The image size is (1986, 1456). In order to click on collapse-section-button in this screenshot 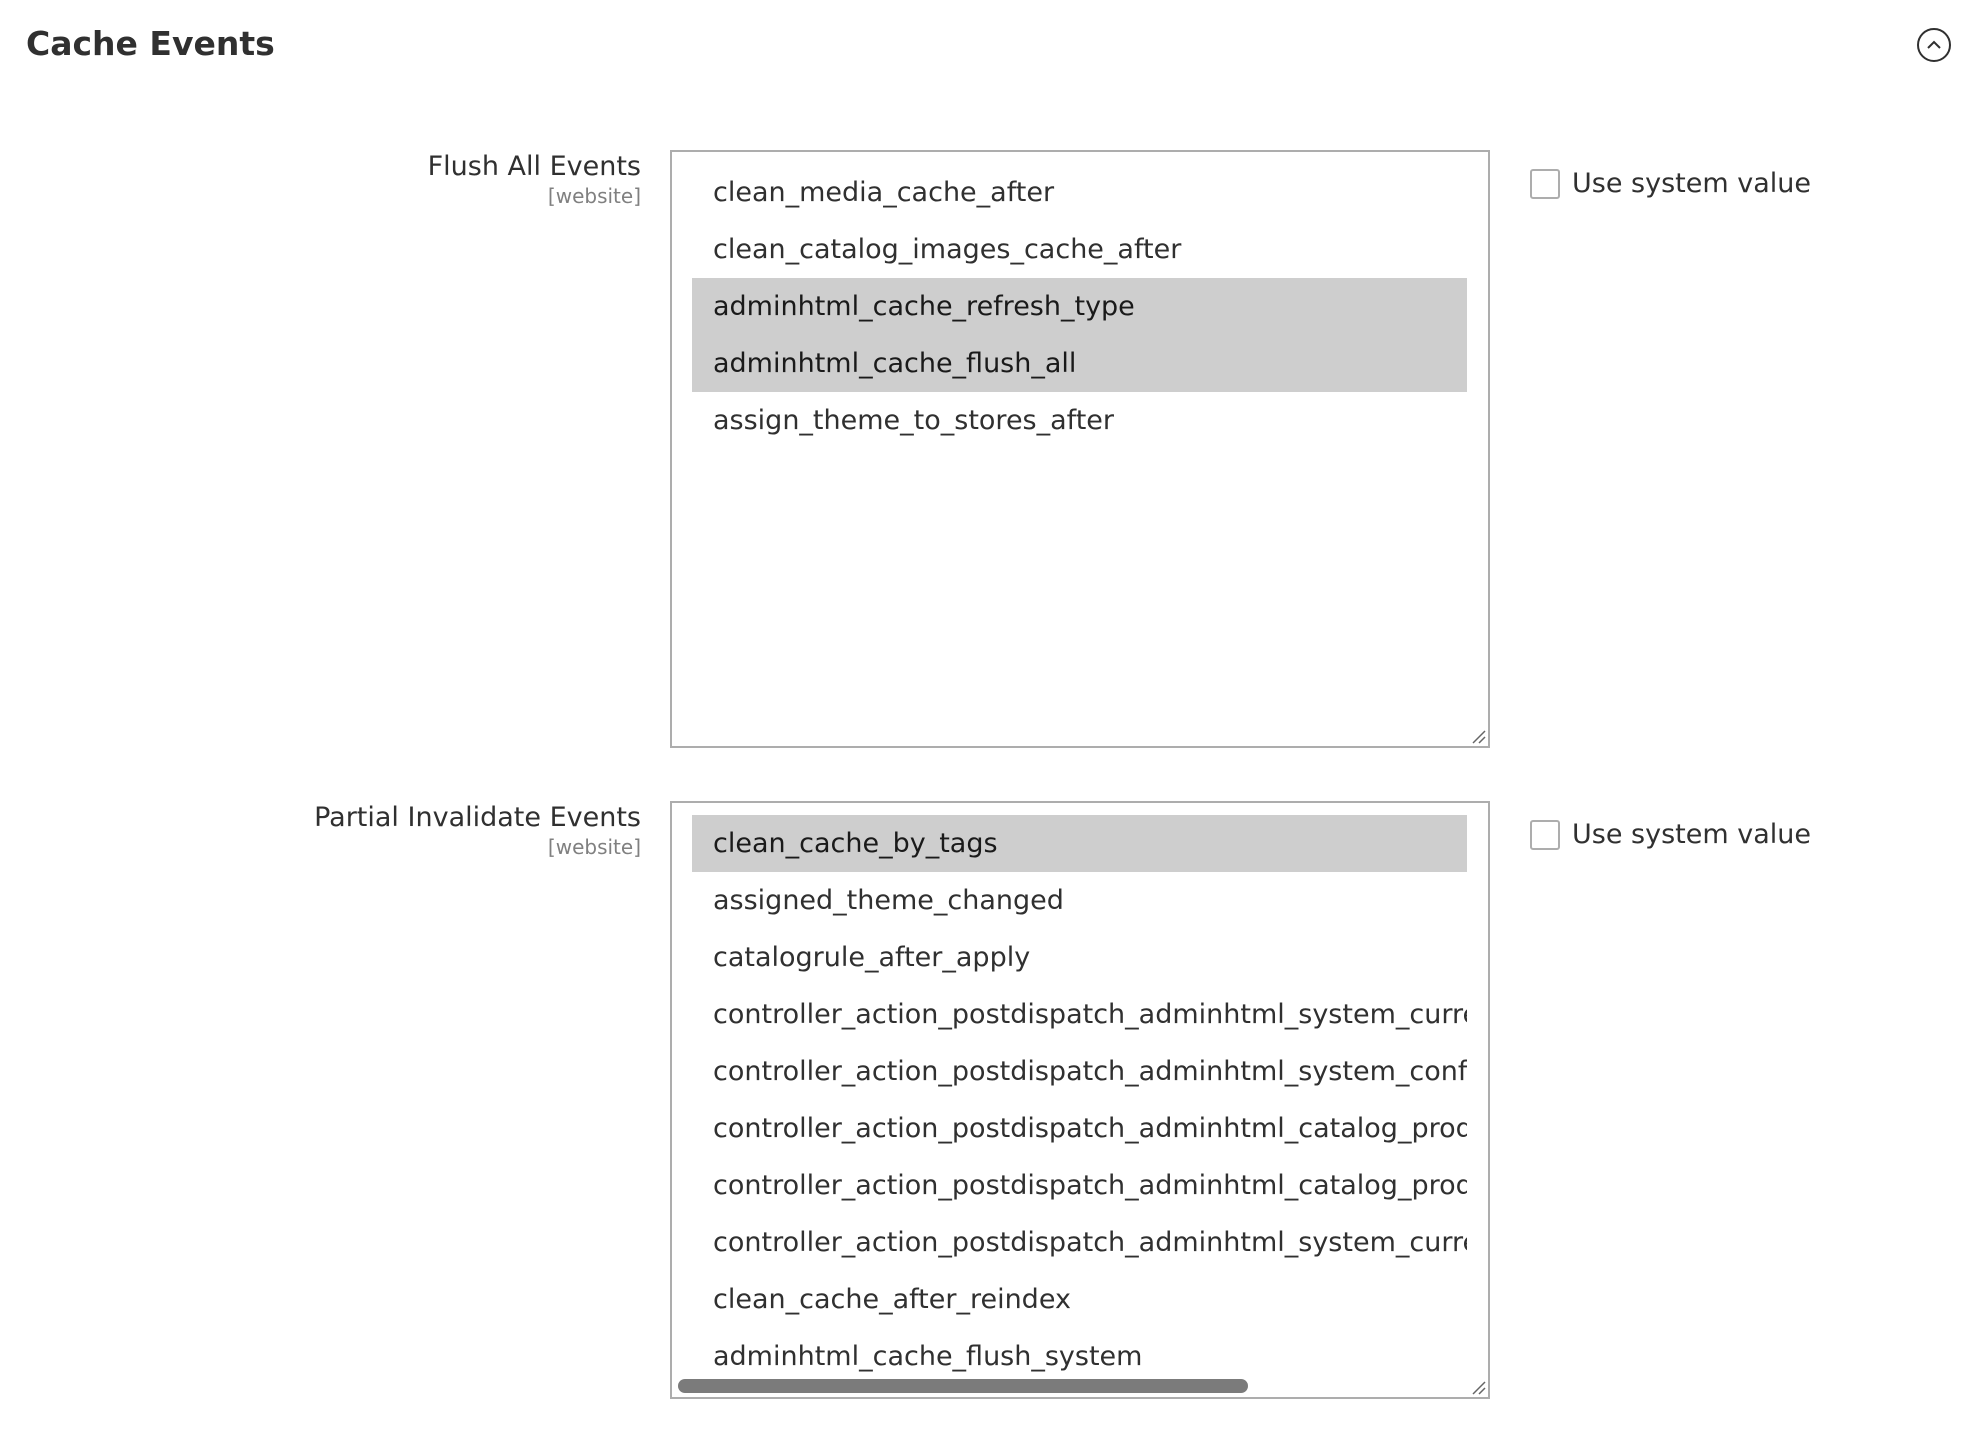, I will do `click(1934, 45)`.